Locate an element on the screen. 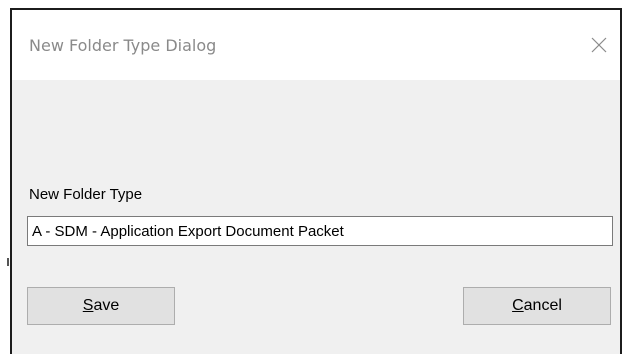 This screenshot has height=356, width=624. cancel-label-rest: ancel is located at coordinates (542, 305).